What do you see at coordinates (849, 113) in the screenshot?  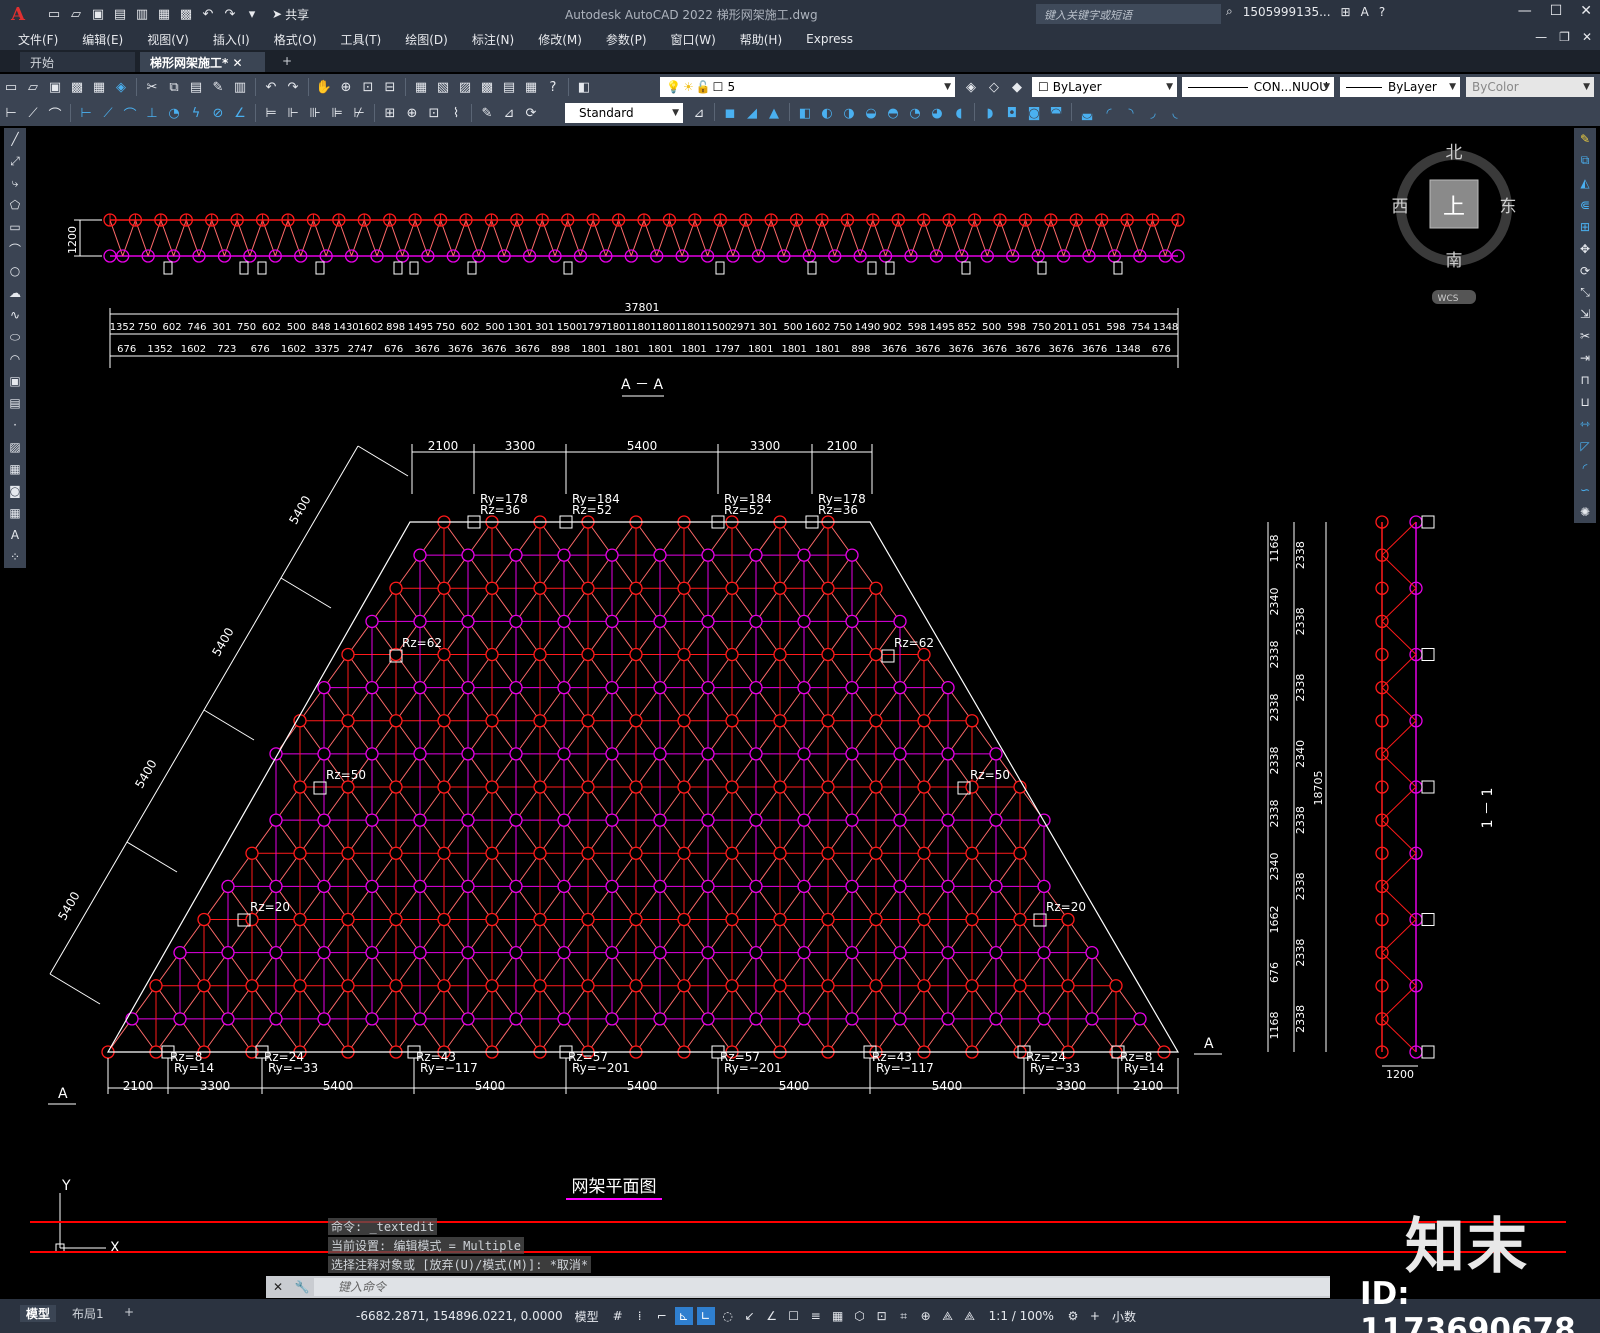 I see `sweep-icon: ◑` at bounding box center [849, 113].